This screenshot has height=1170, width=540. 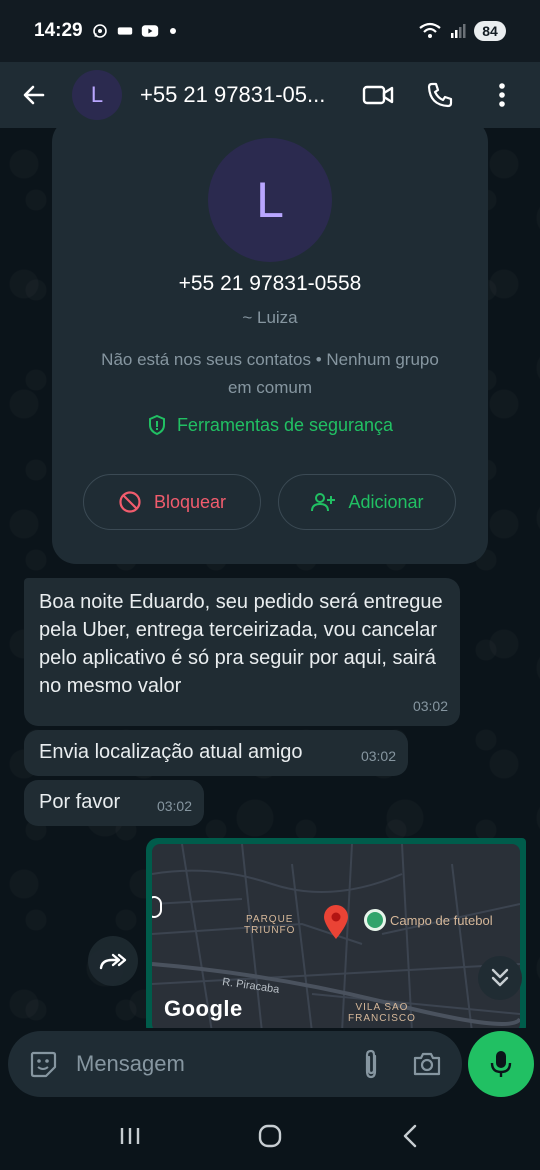 I want to click on map-poi-label: Campo de futebol, so click(x=441, y=920).